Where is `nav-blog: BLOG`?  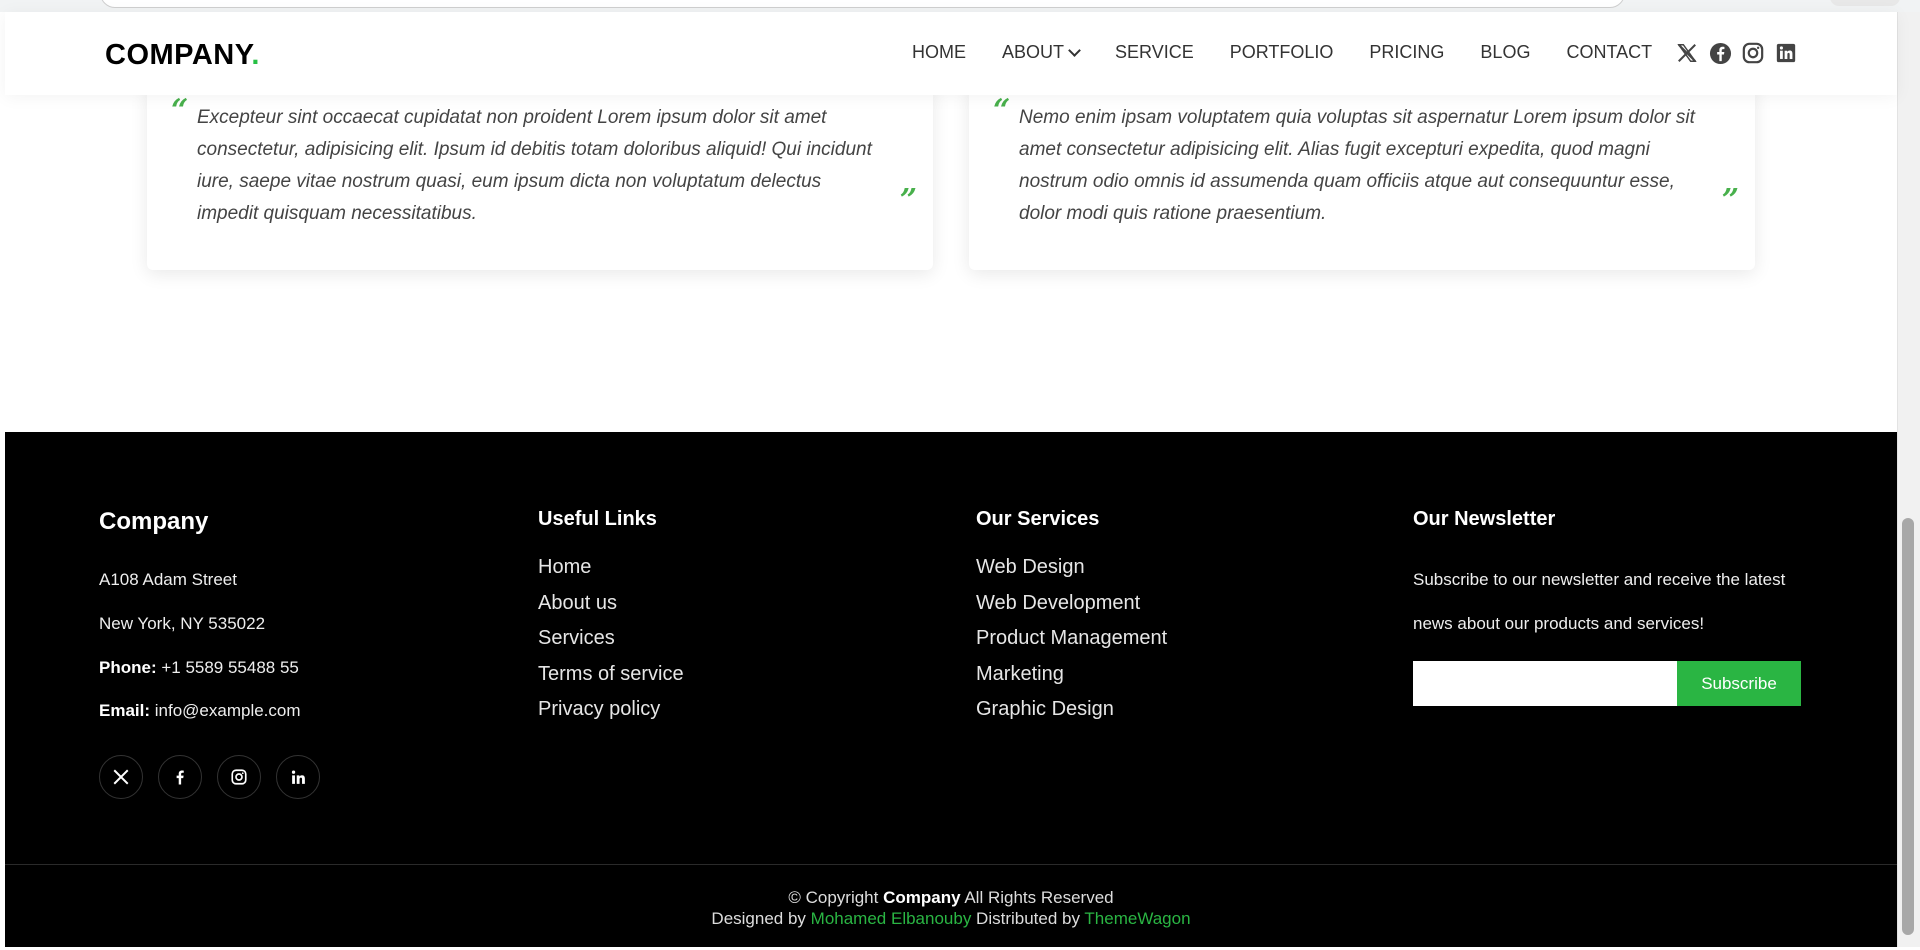 nav-blog: BLOG is located at coordinates (1505, 52).